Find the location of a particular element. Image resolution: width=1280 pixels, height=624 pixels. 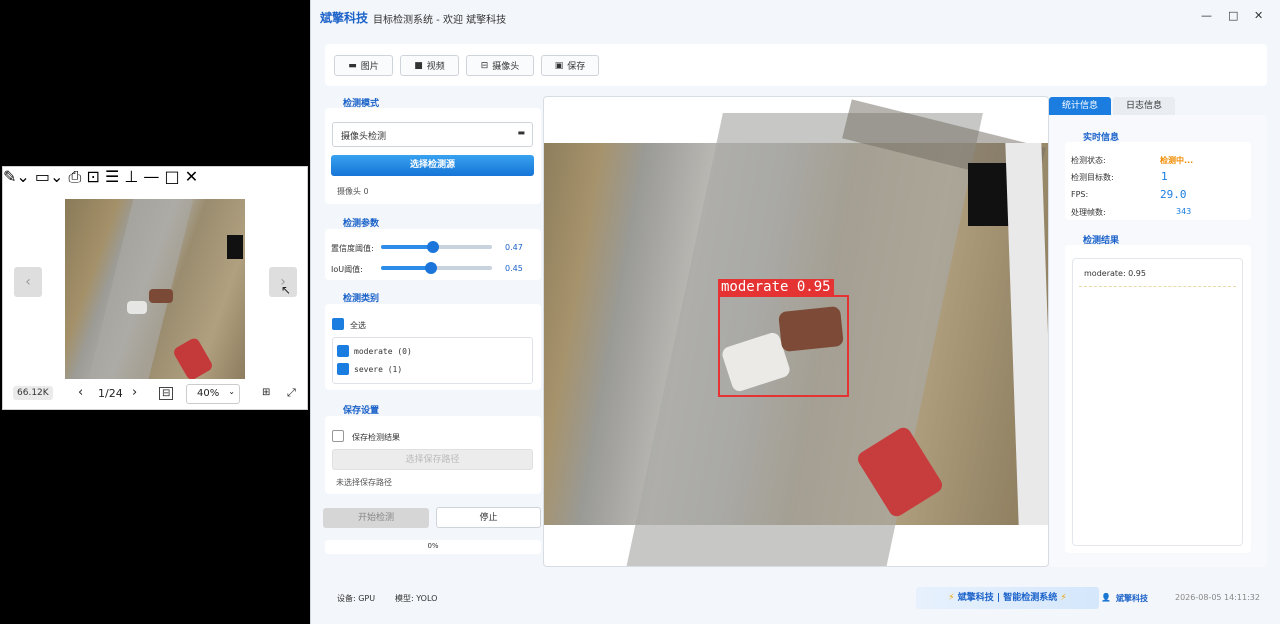

targets-label: 检测目标数: is located at coordinates (1092, 177).